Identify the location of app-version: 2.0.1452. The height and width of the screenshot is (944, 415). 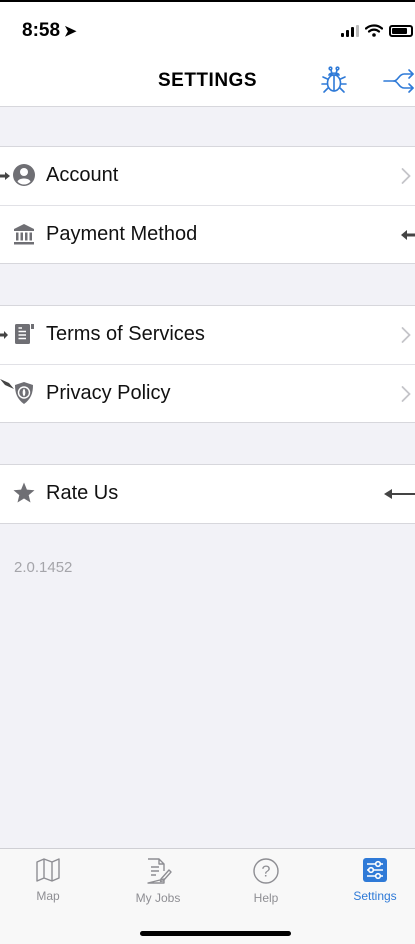
(43, 567).